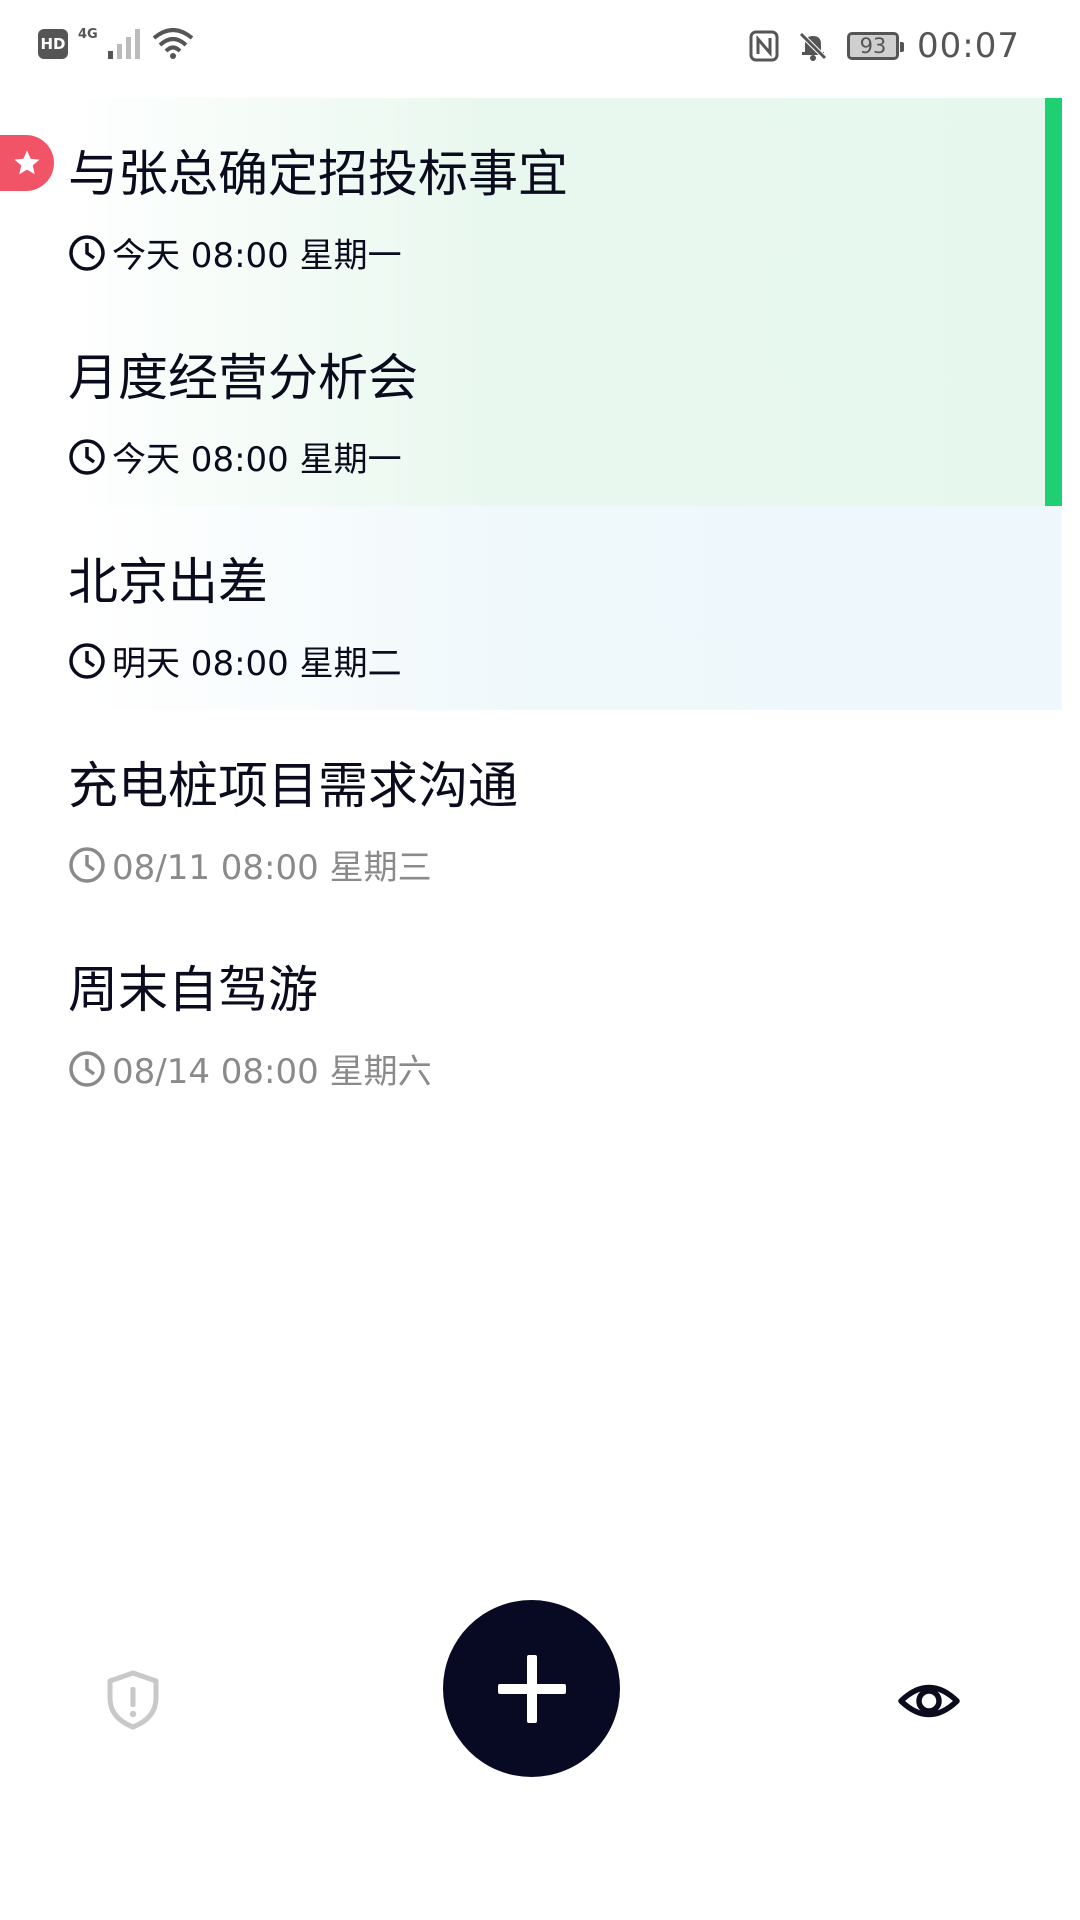 The width and height of the screenshot is (1080, 1920). Describe the element at coordinates (764, 46) in the screenshot. I see `nfc-icon` at that location.